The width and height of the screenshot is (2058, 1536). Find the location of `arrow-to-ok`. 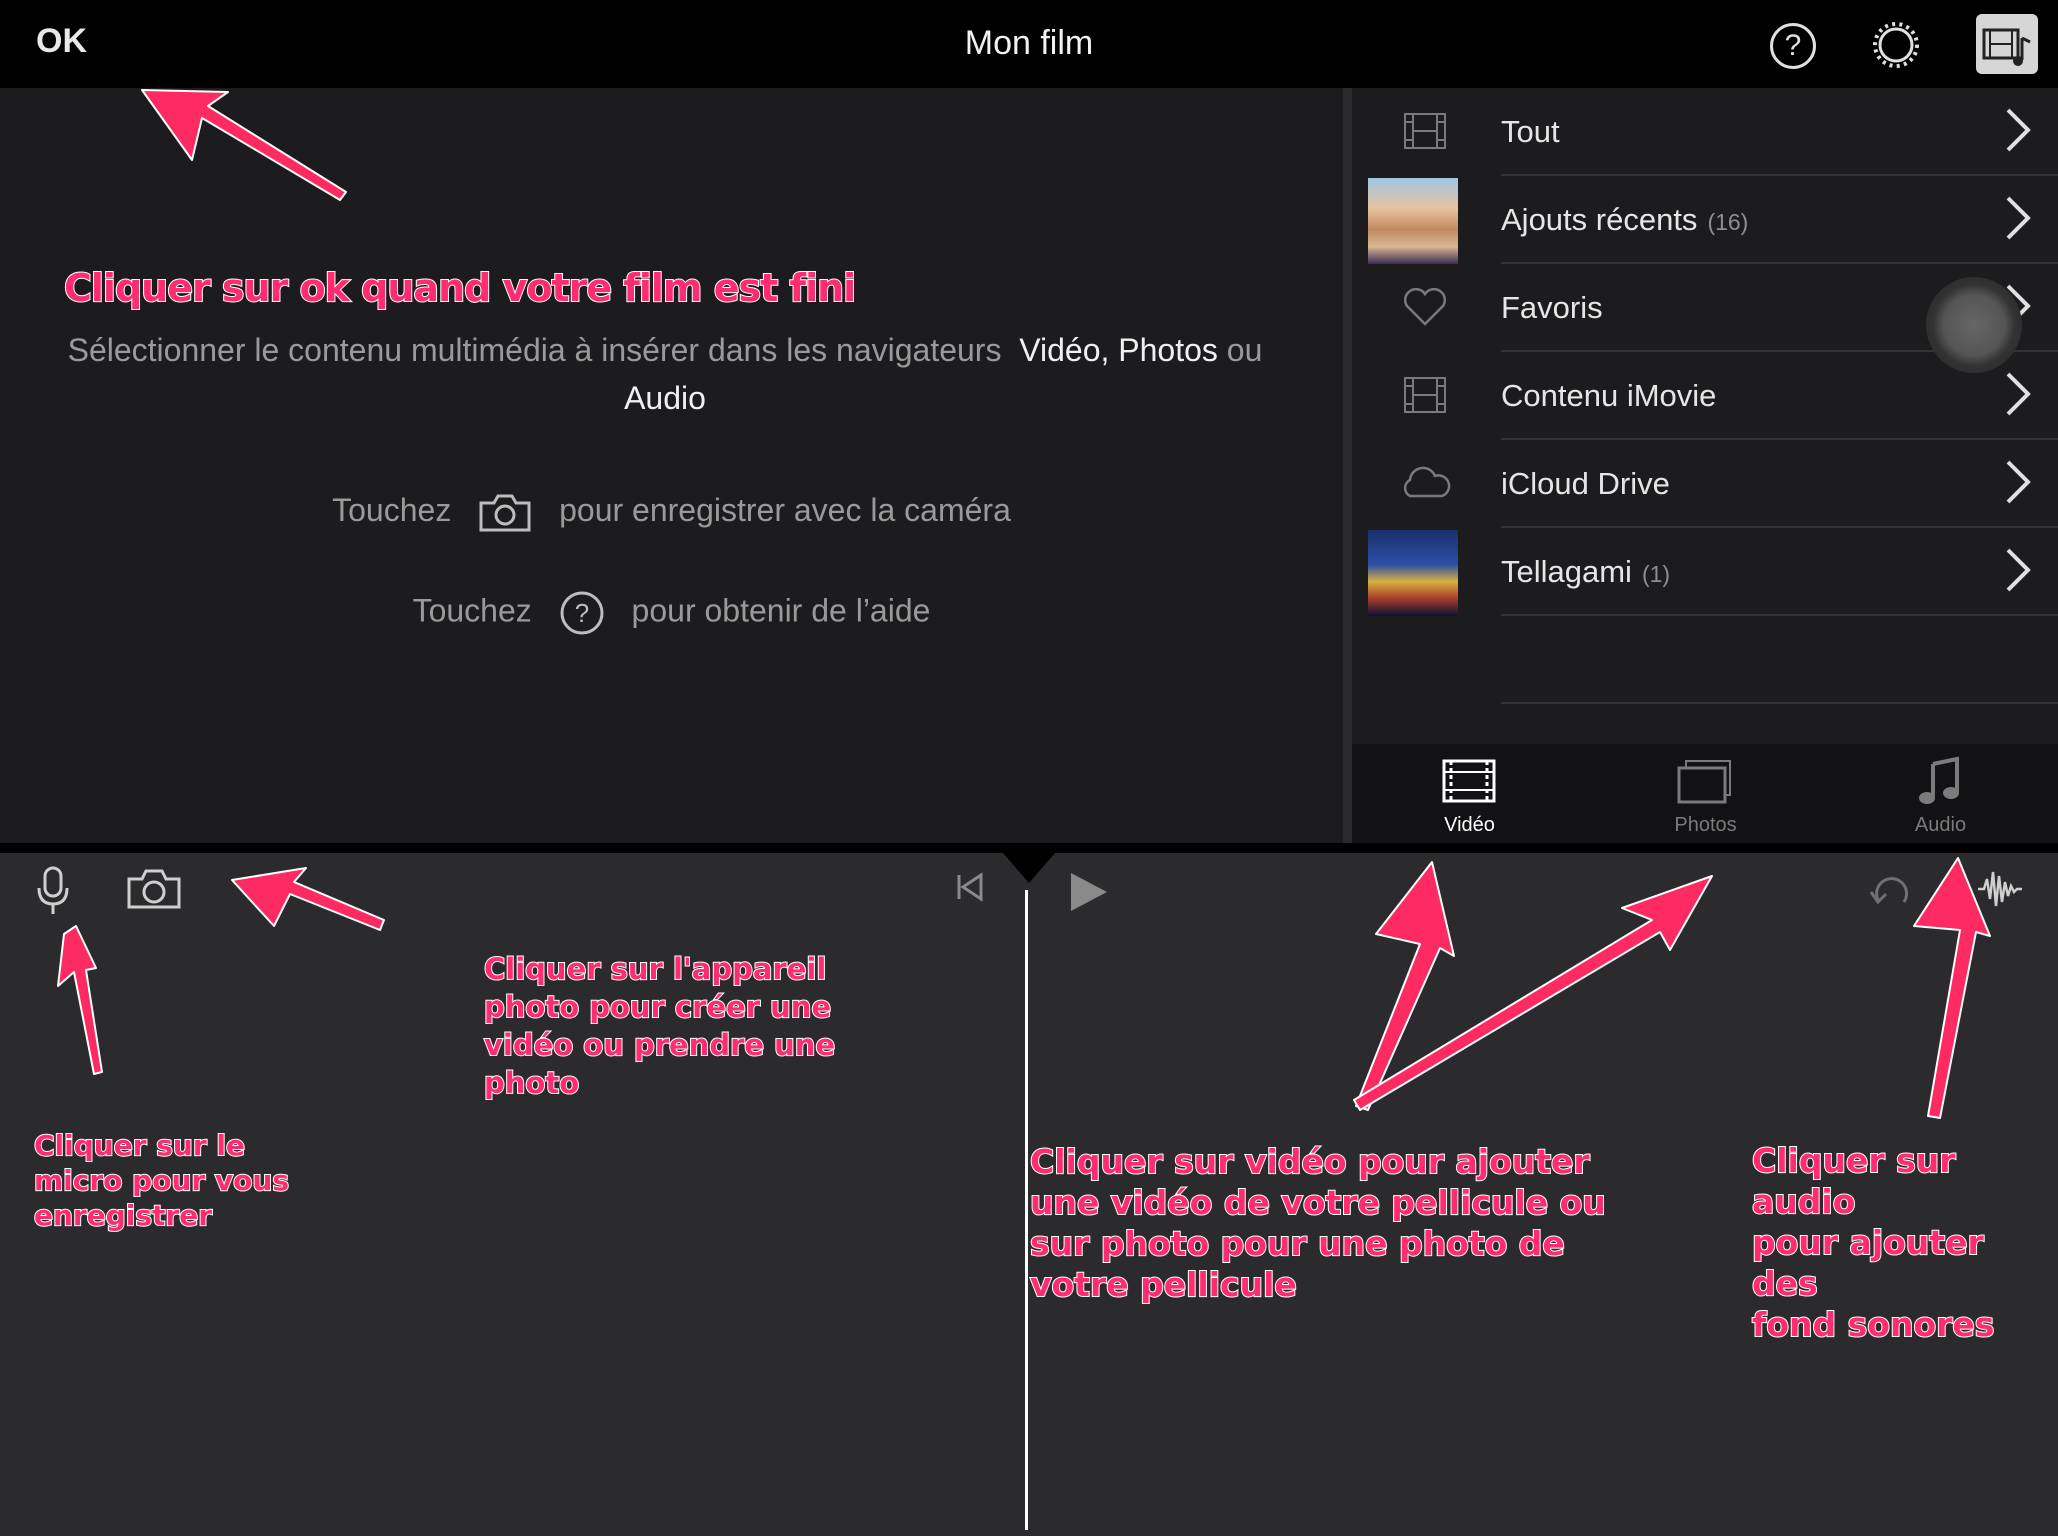

arrow-to-ok is located at coordinates (244, 145).